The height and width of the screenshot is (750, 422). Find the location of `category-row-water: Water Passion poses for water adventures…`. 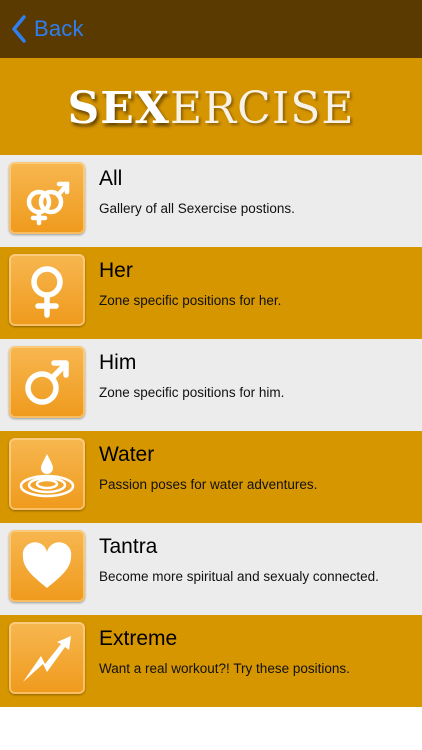

category-row-water: Water Passion poses for water adventures… is located at coordinates (211, 477).